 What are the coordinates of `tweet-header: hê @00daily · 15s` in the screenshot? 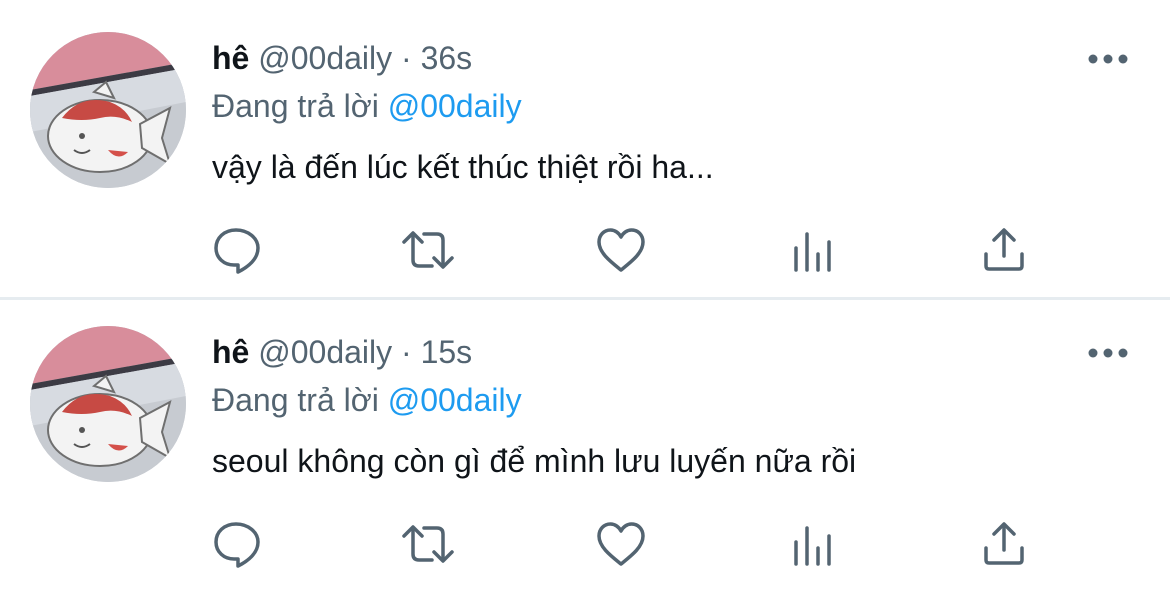 It's located at (342, 352).